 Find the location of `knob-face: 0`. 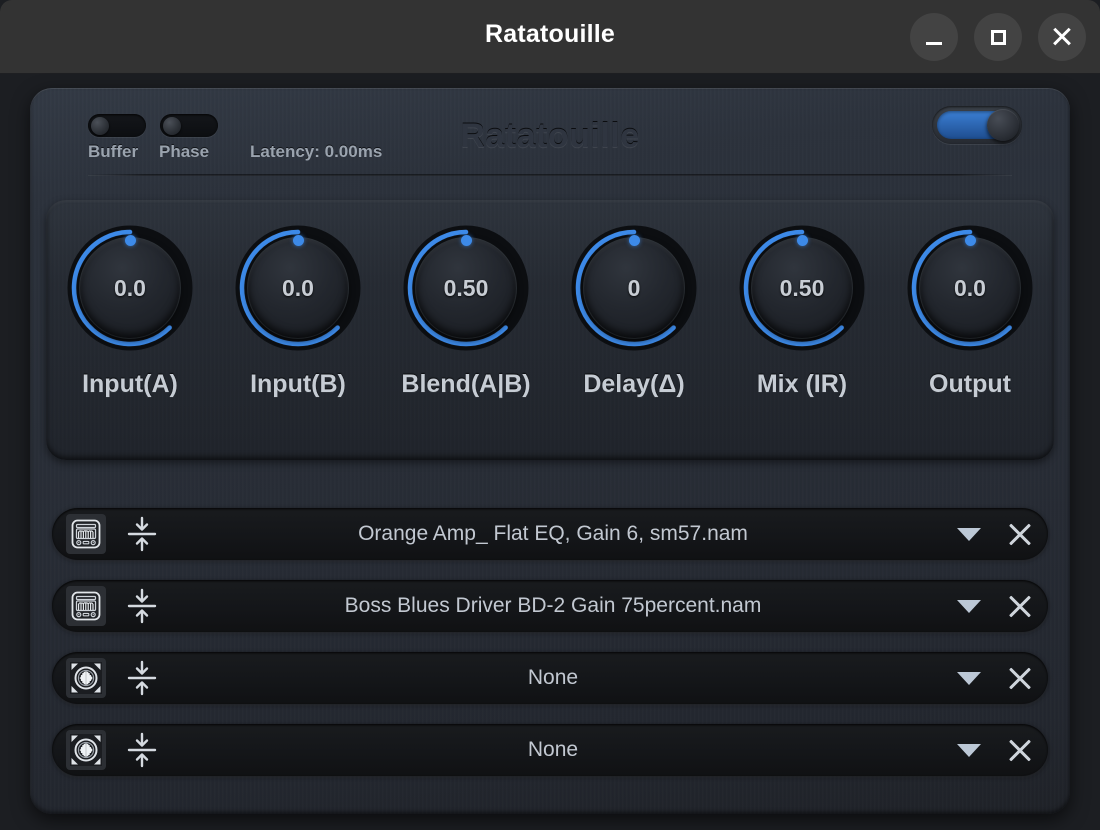

knob-face: 0 is located at coordinates (634, 288).